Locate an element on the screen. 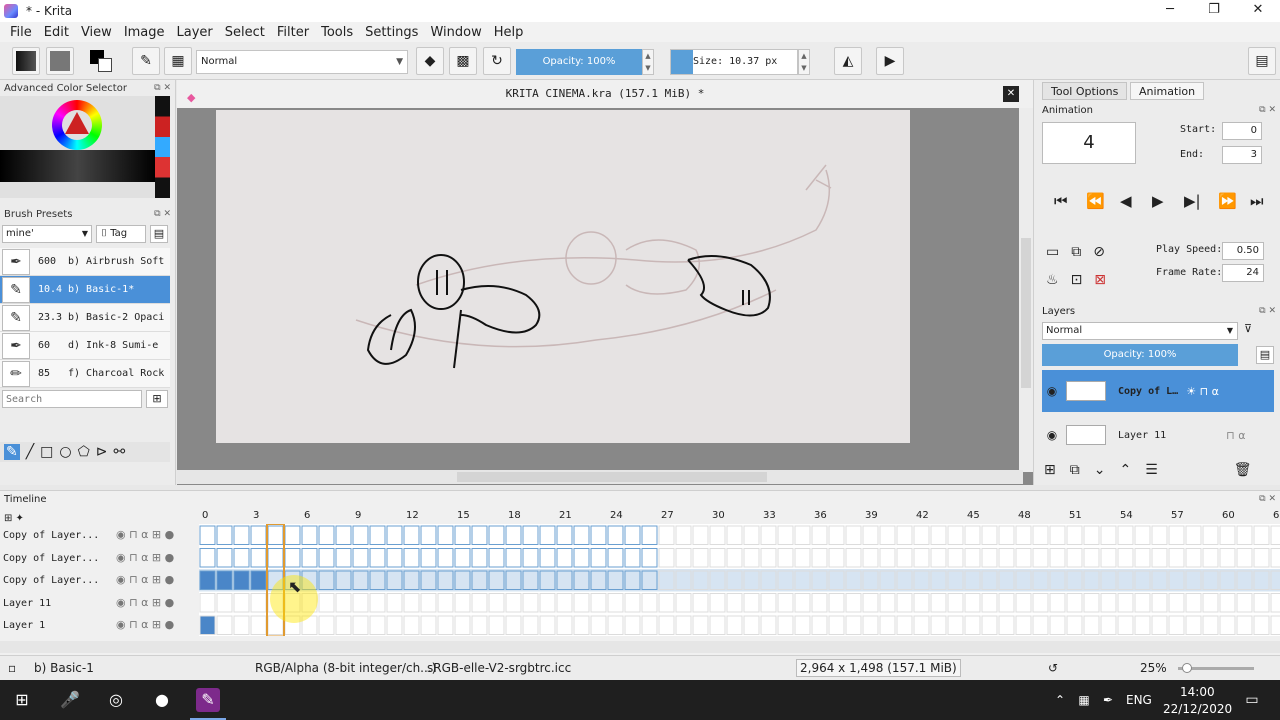  brush-presets-icon: ▦ is located at coordinates (178, 61).